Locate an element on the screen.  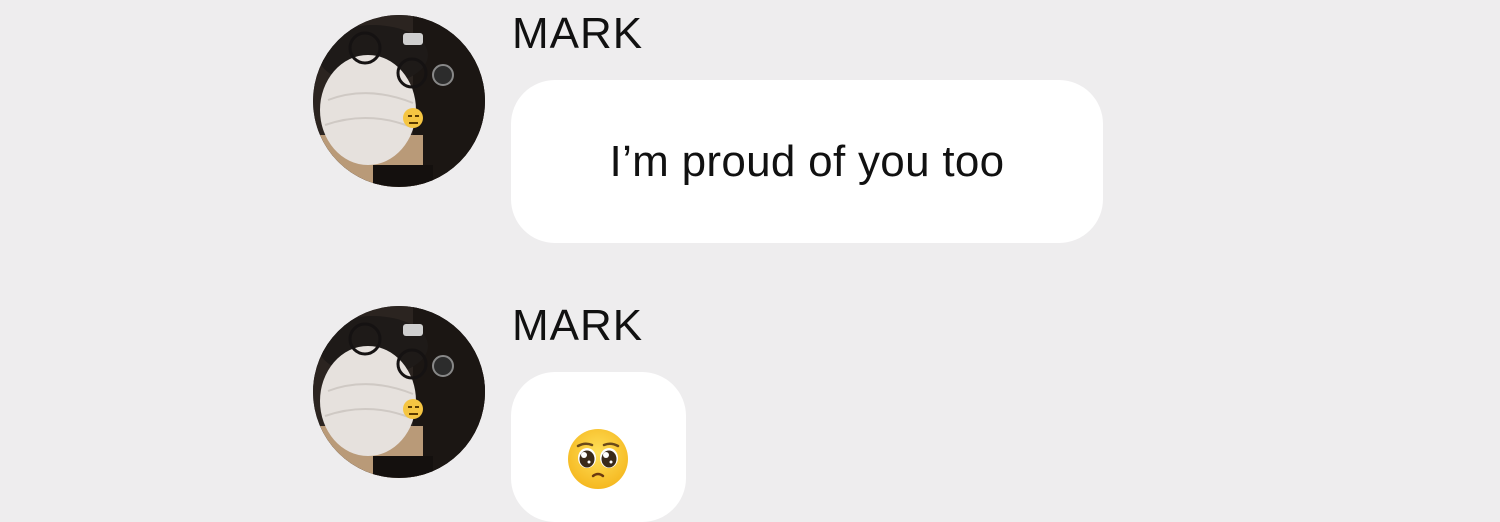
pleading-face-emoji-icon is located at coordinates (598, 461).